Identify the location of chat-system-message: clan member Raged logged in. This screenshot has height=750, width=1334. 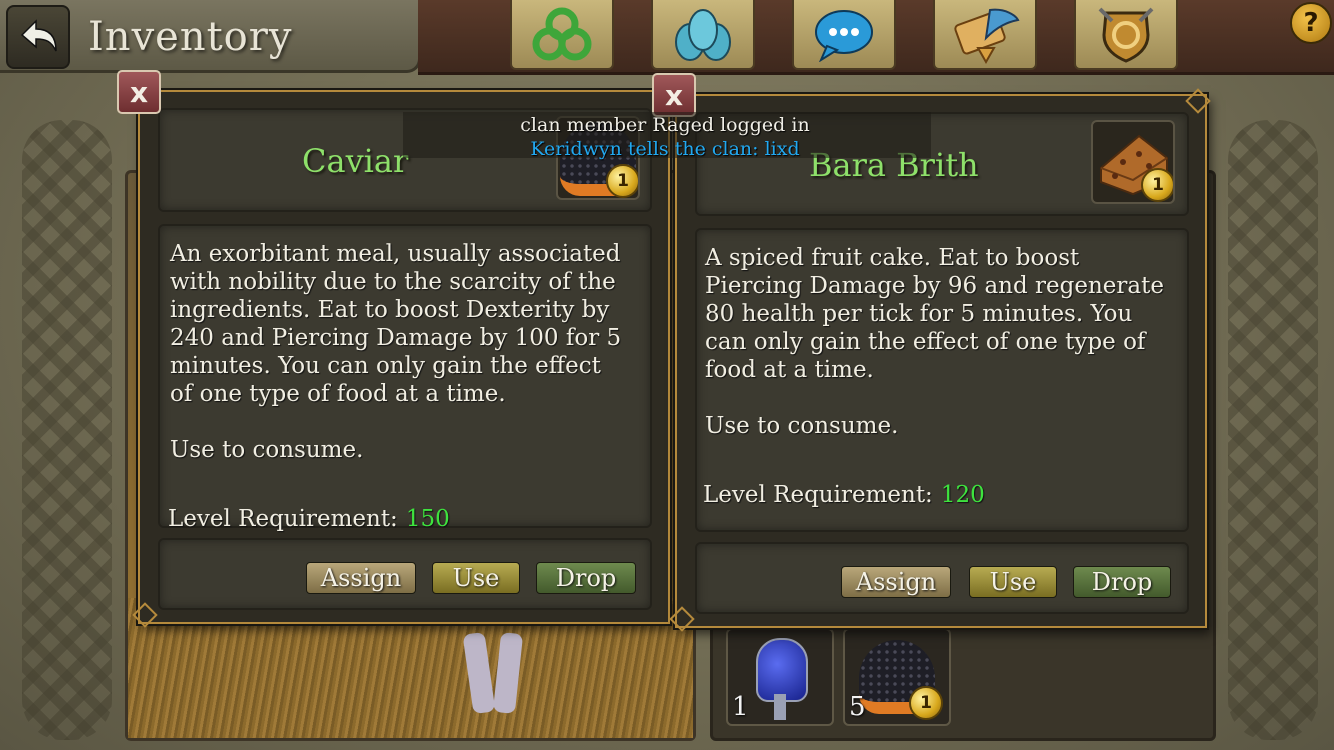
(665, 125).